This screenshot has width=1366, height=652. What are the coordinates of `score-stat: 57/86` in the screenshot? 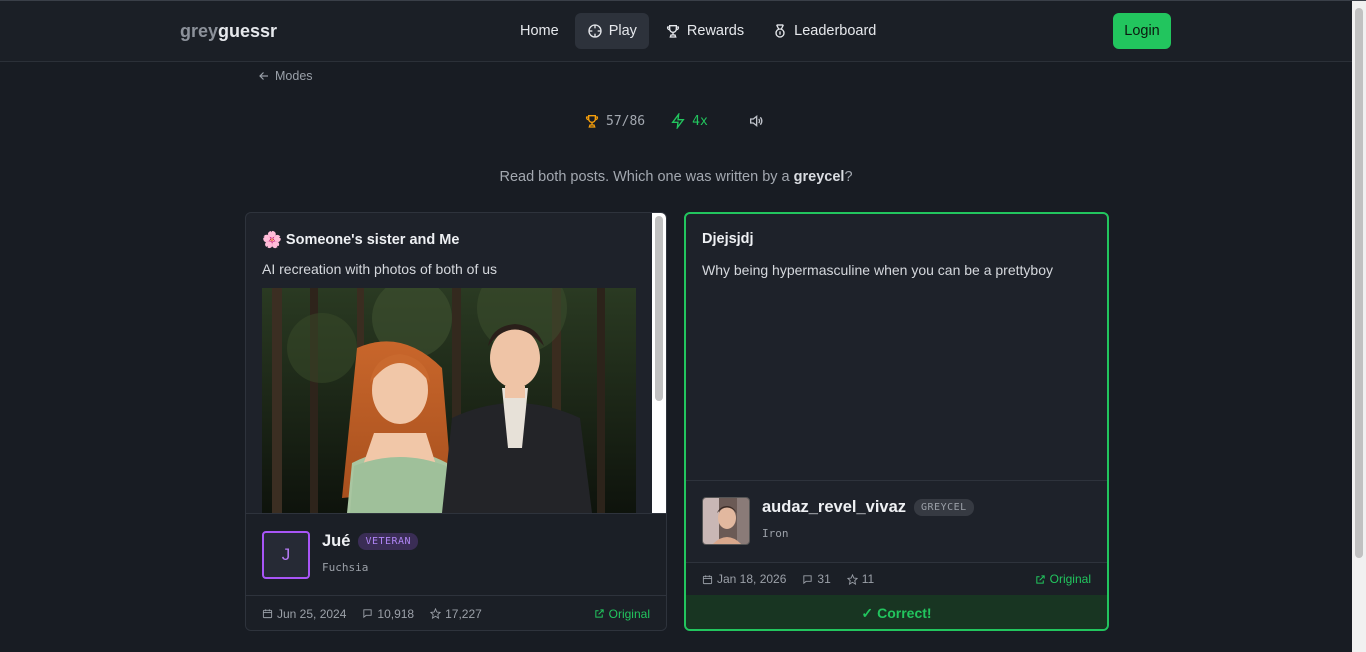 It's located at (614, 121).